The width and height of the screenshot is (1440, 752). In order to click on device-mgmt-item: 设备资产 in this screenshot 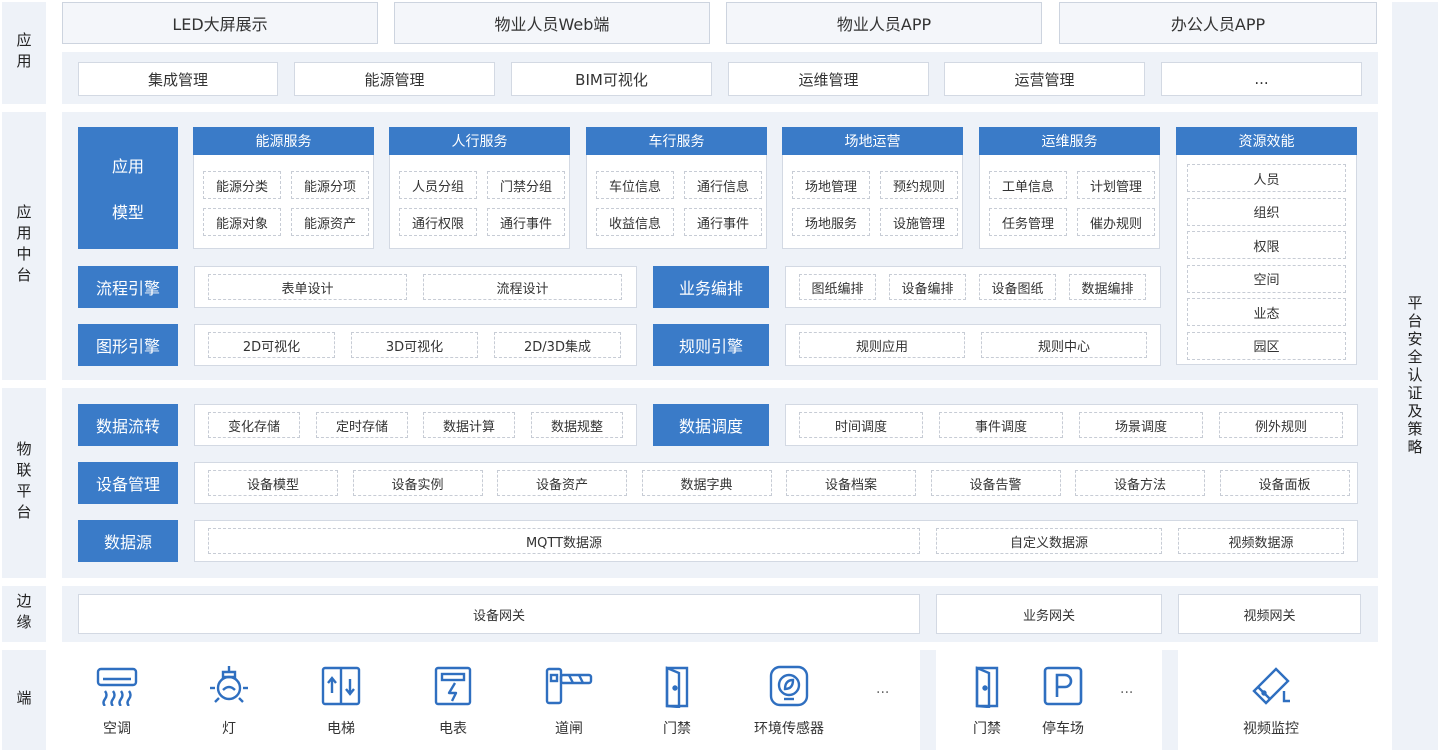, I will do `click(562, 483)`.